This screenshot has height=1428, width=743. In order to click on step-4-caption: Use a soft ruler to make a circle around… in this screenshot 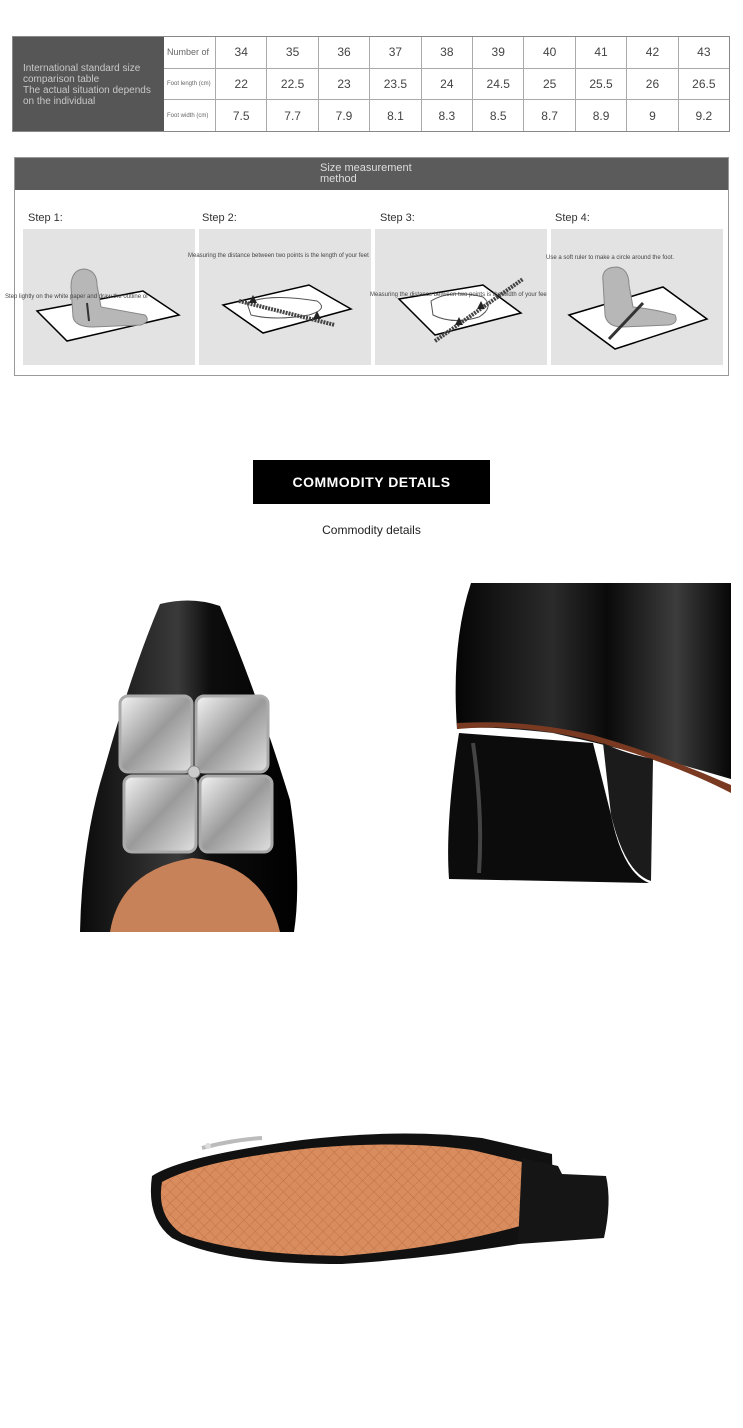, I will do `click(610, 258)`.